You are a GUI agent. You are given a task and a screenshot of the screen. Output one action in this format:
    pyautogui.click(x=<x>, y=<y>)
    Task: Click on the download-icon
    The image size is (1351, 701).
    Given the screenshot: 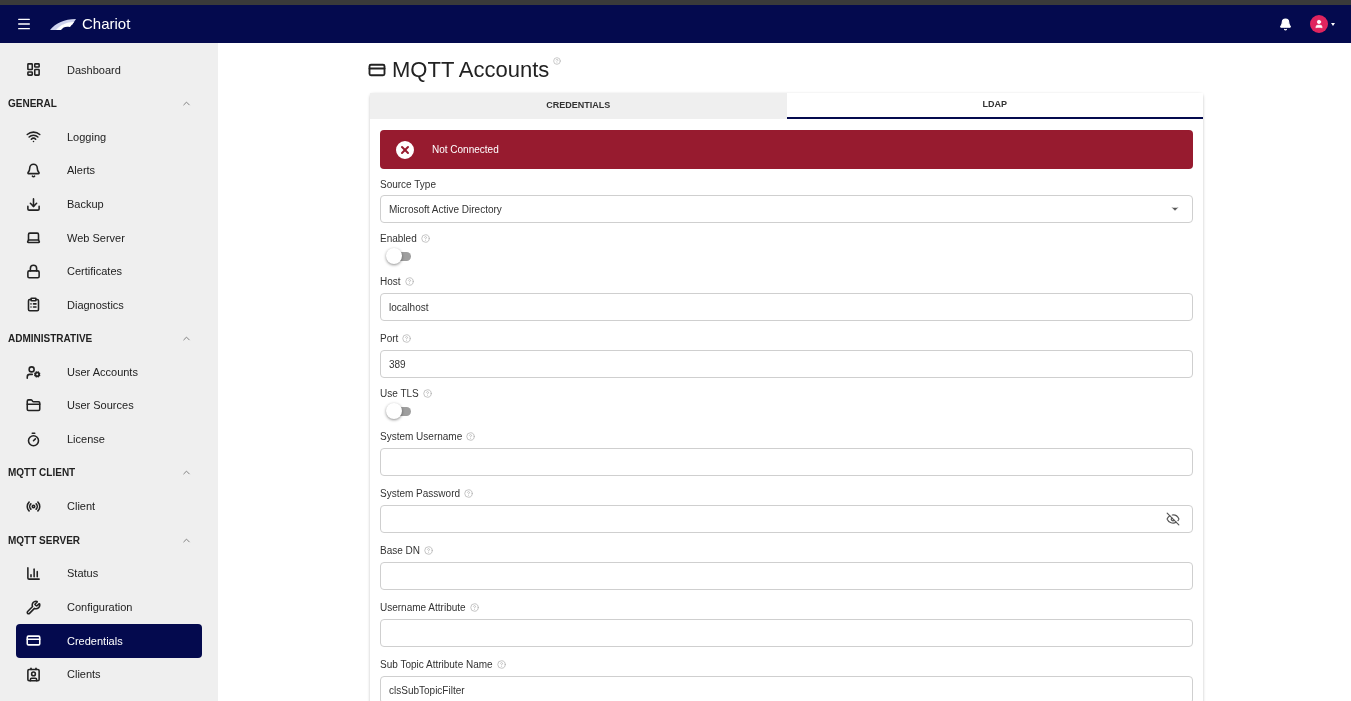 What is the action you would take?
    pyautogui.click(x=33, y=204)
    